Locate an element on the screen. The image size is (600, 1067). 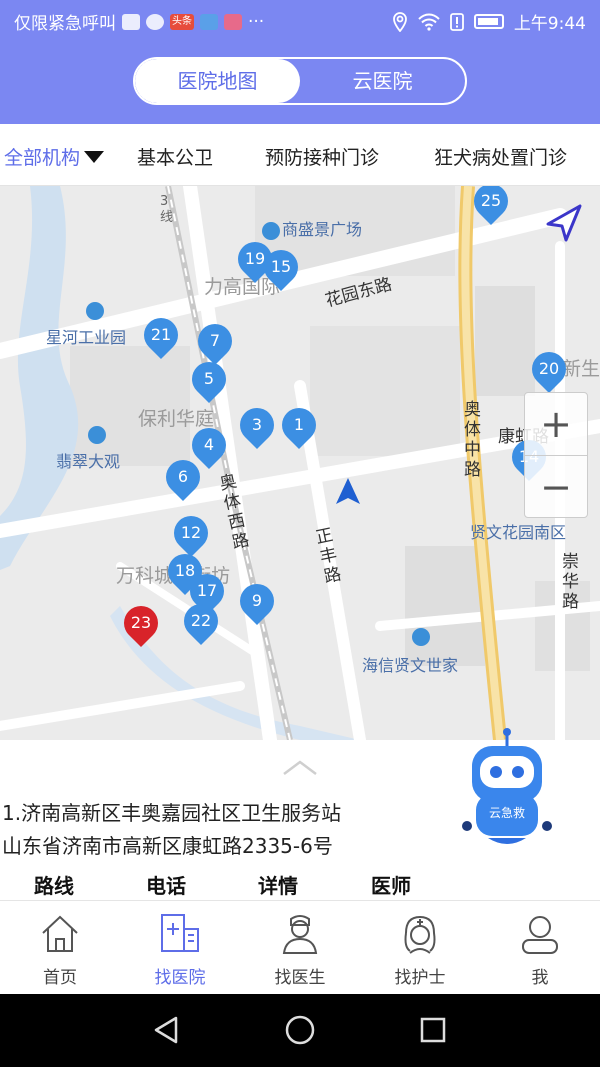
status-bar: 仅限紧急呼叫 头条 ··· 上午9:44 is located at coordinates (300, 20).